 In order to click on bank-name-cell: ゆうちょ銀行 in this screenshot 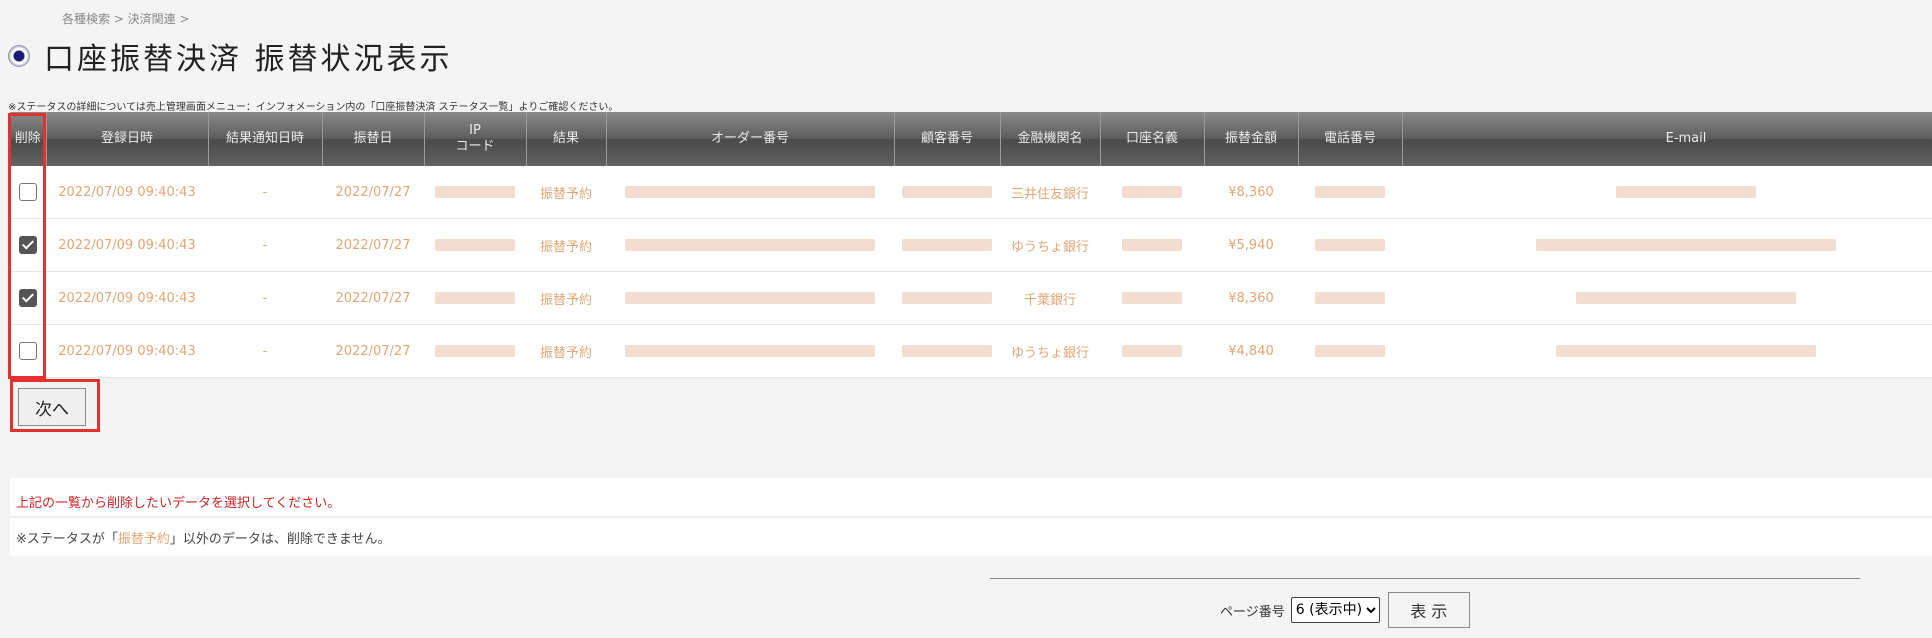, I will do `click(1050, 351)`.